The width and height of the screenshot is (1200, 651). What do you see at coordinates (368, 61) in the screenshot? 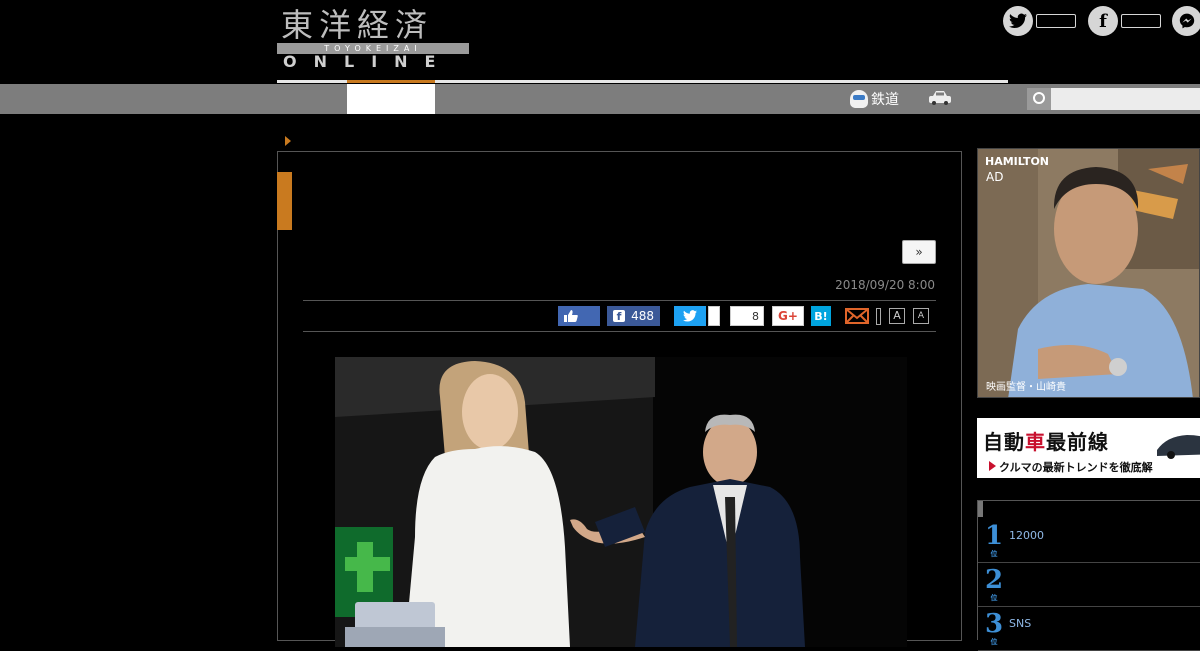
I see `logo-online: ONLINE` at bounding box center [368, 61].